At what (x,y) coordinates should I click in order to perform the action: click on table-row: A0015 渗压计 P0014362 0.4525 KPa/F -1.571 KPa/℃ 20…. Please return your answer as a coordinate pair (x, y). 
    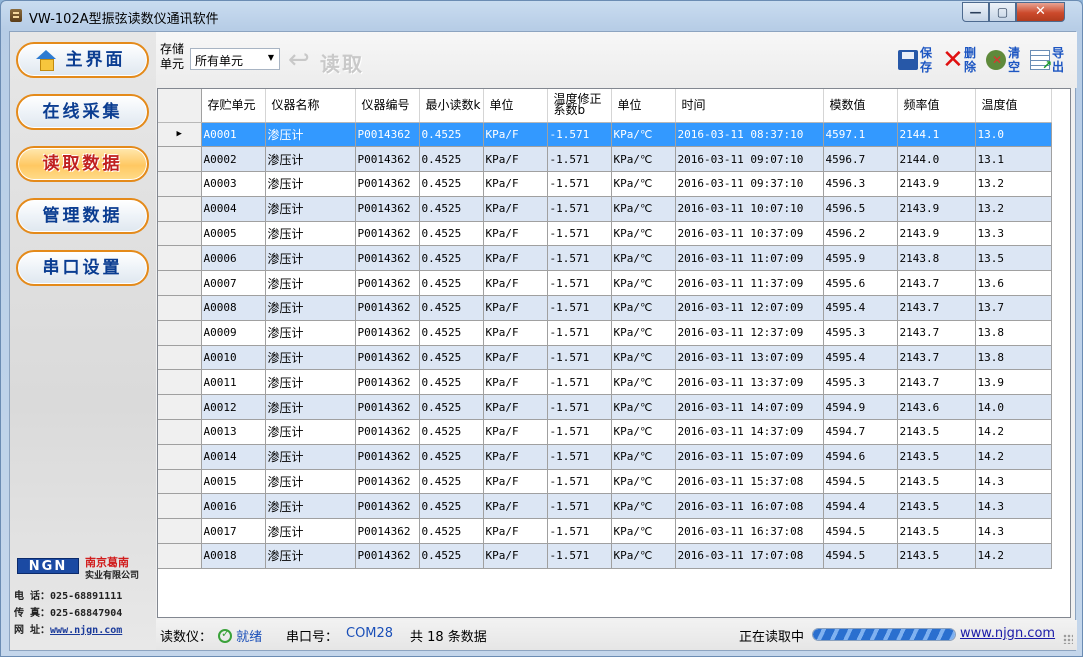
    Looking at the image, I should click on (605, 482).